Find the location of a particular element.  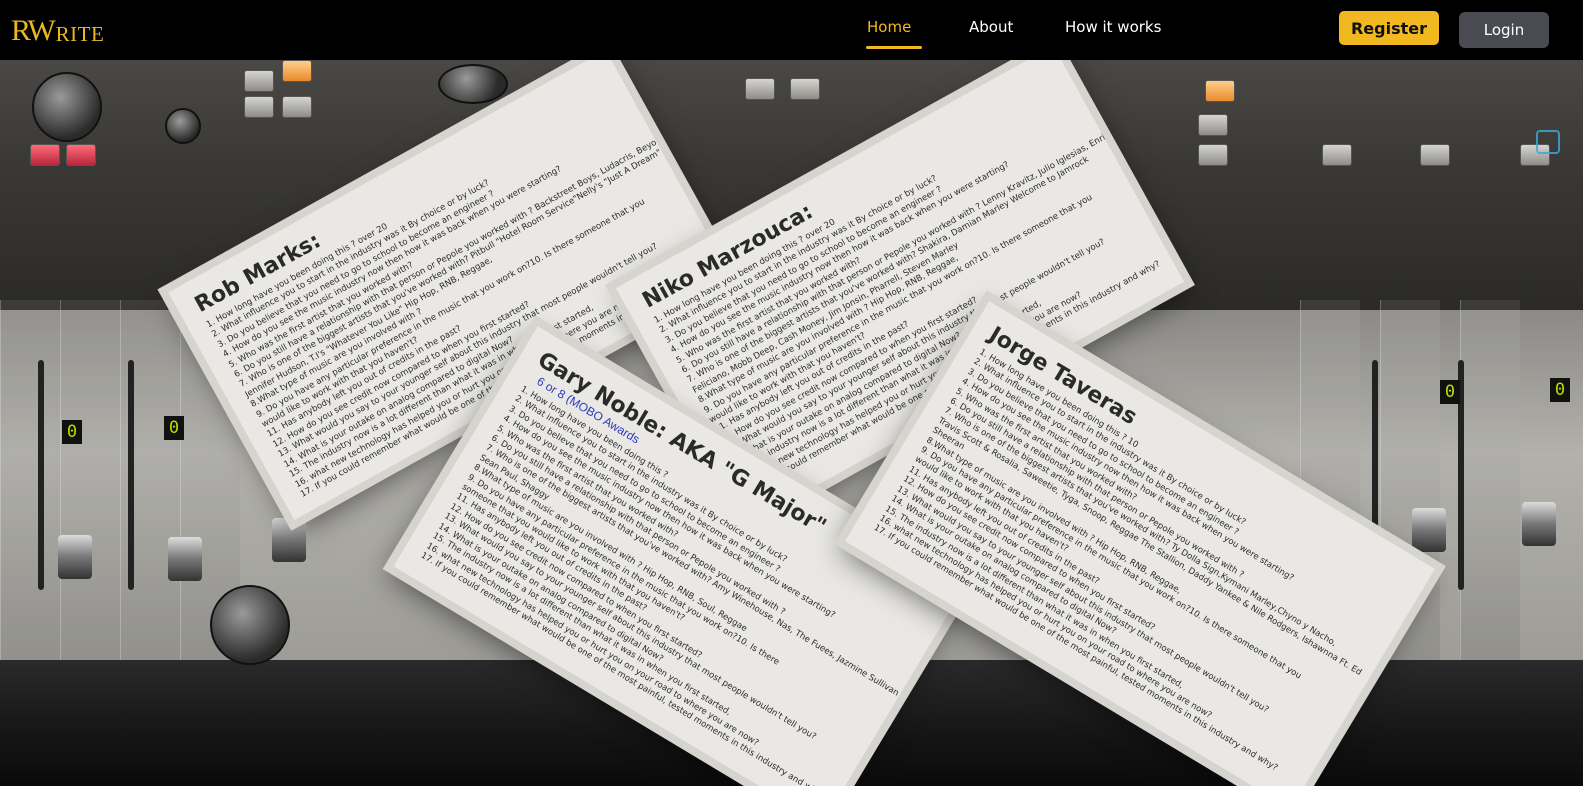

brand-logo: RW RITE is located at coordinates (58, 30).